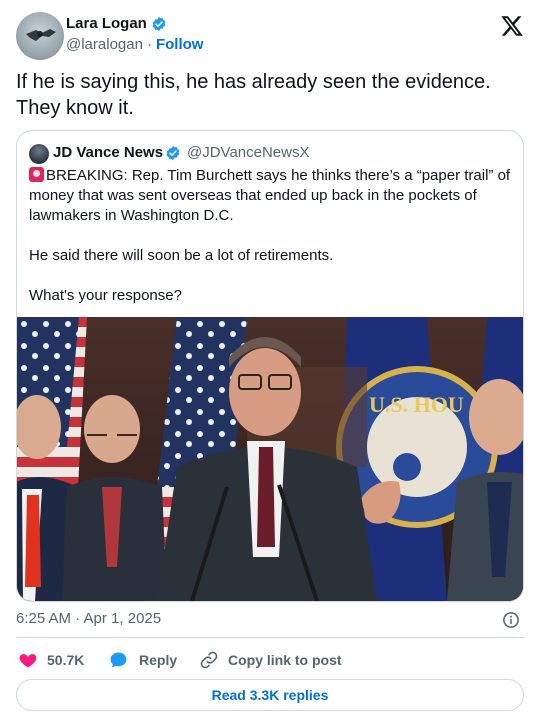 The image size is (540, 727). Describe the element at coordinates (512, 26) in the screenshot. I see `x-logo-icon` at that location.